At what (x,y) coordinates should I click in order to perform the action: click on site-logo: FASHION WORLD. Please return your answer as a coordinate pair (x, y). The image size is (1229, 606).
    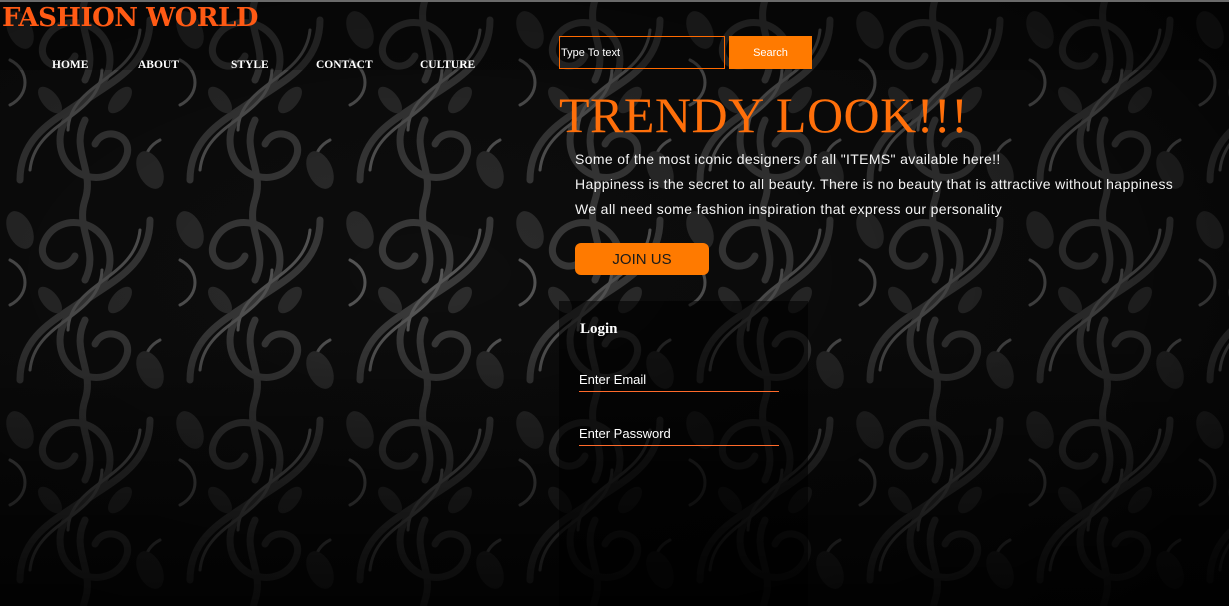
    Looking at the image, I should click on (130, 18).